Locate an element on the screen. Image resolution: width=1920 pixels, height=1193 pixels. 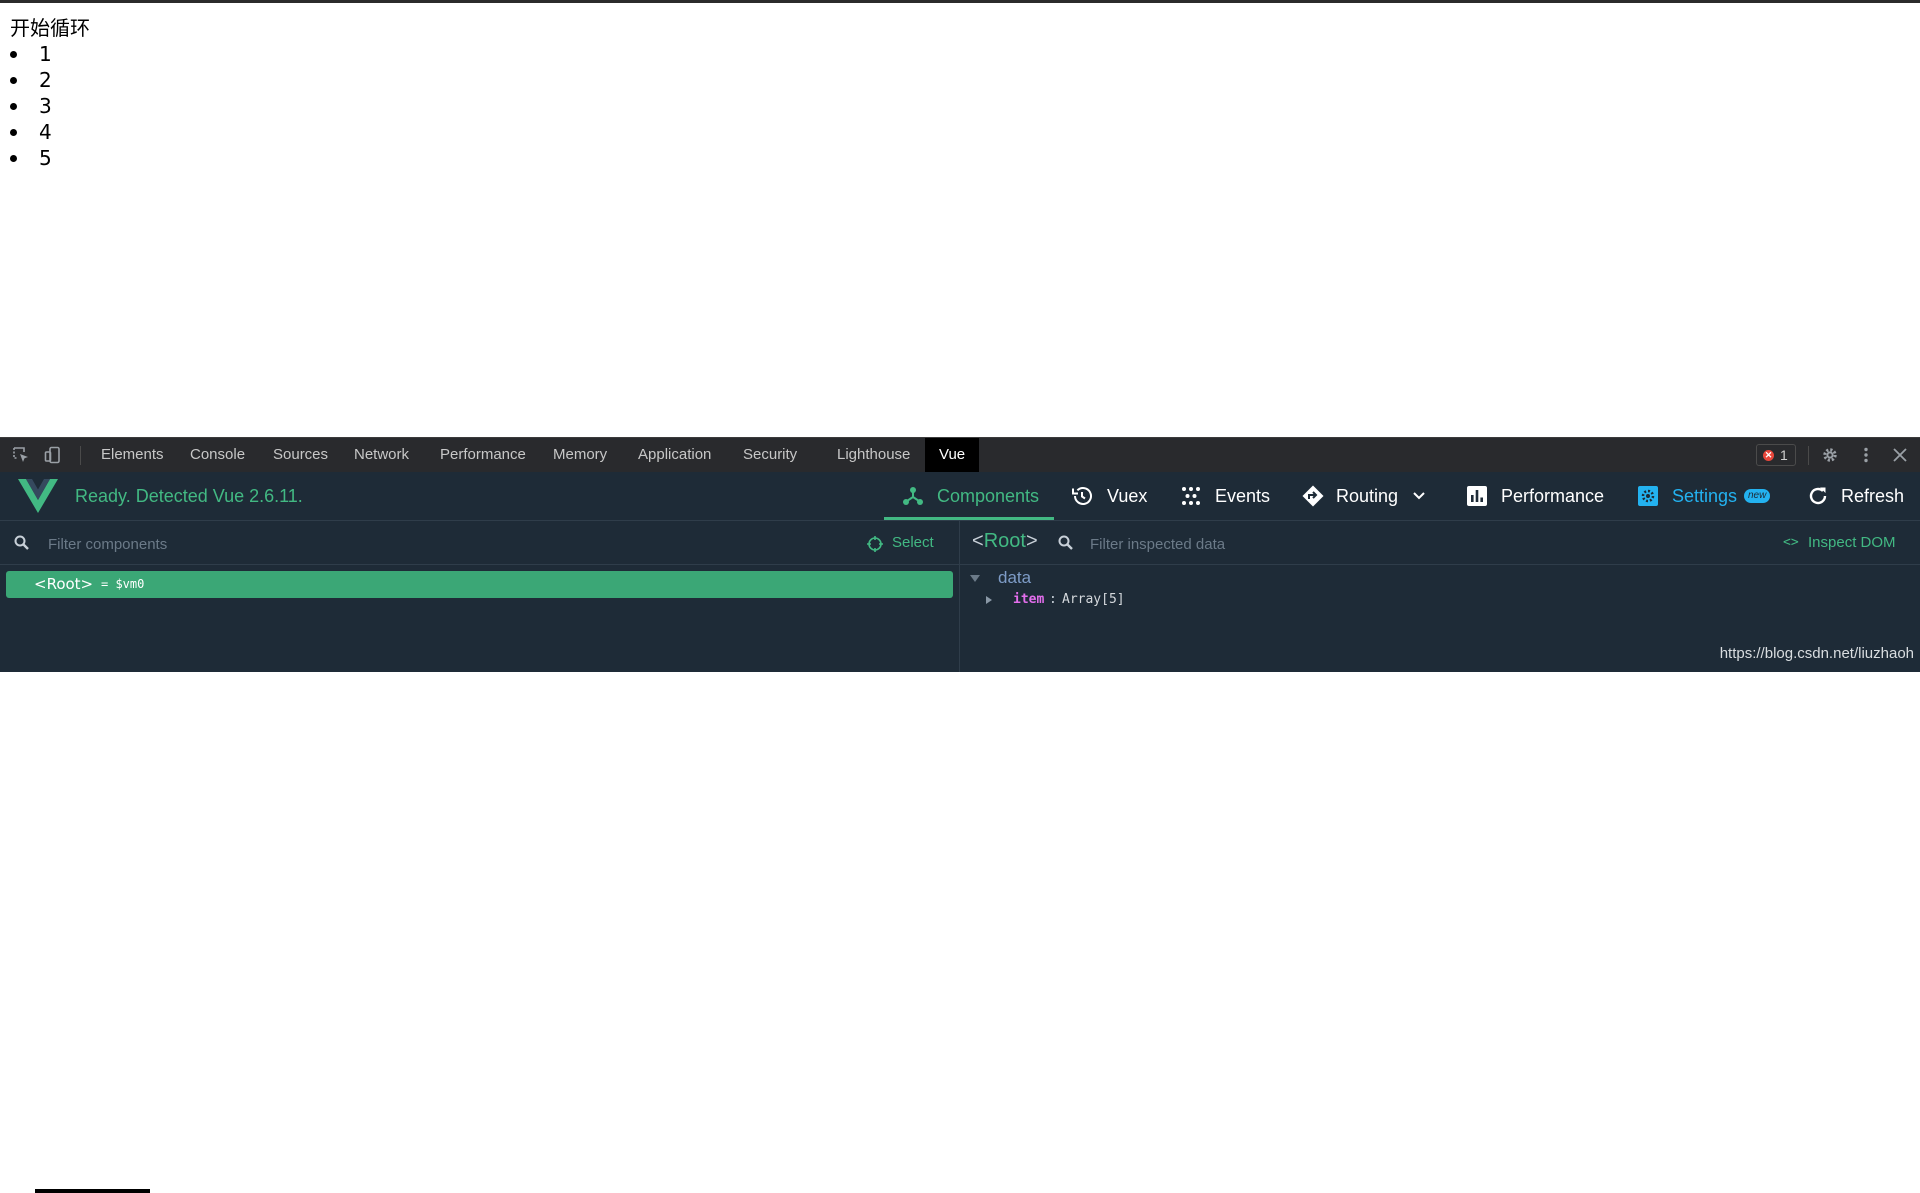
nav-performance-label: Performance is located at coordinates (1553, 496).